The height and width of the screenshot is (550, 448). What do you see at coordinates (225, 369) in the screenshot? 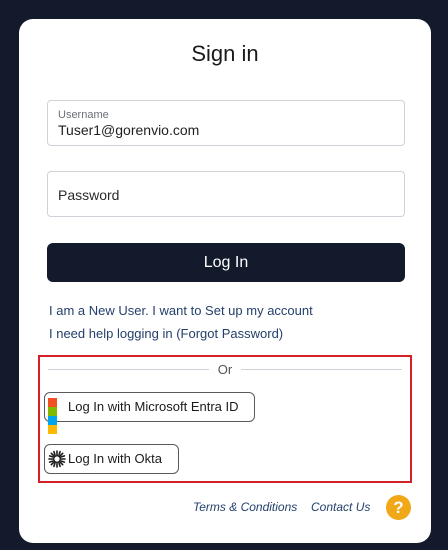
I see `or-divider: Or` at bounding box center [225, 369].